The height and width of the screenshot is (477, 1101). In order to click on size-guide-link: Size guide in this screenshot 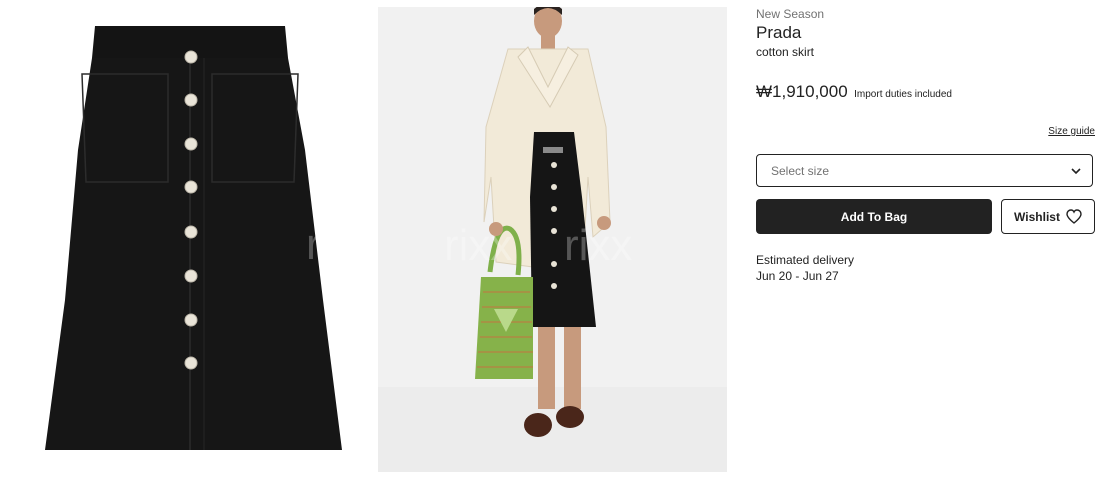, I will do `click(1071, 131)`.